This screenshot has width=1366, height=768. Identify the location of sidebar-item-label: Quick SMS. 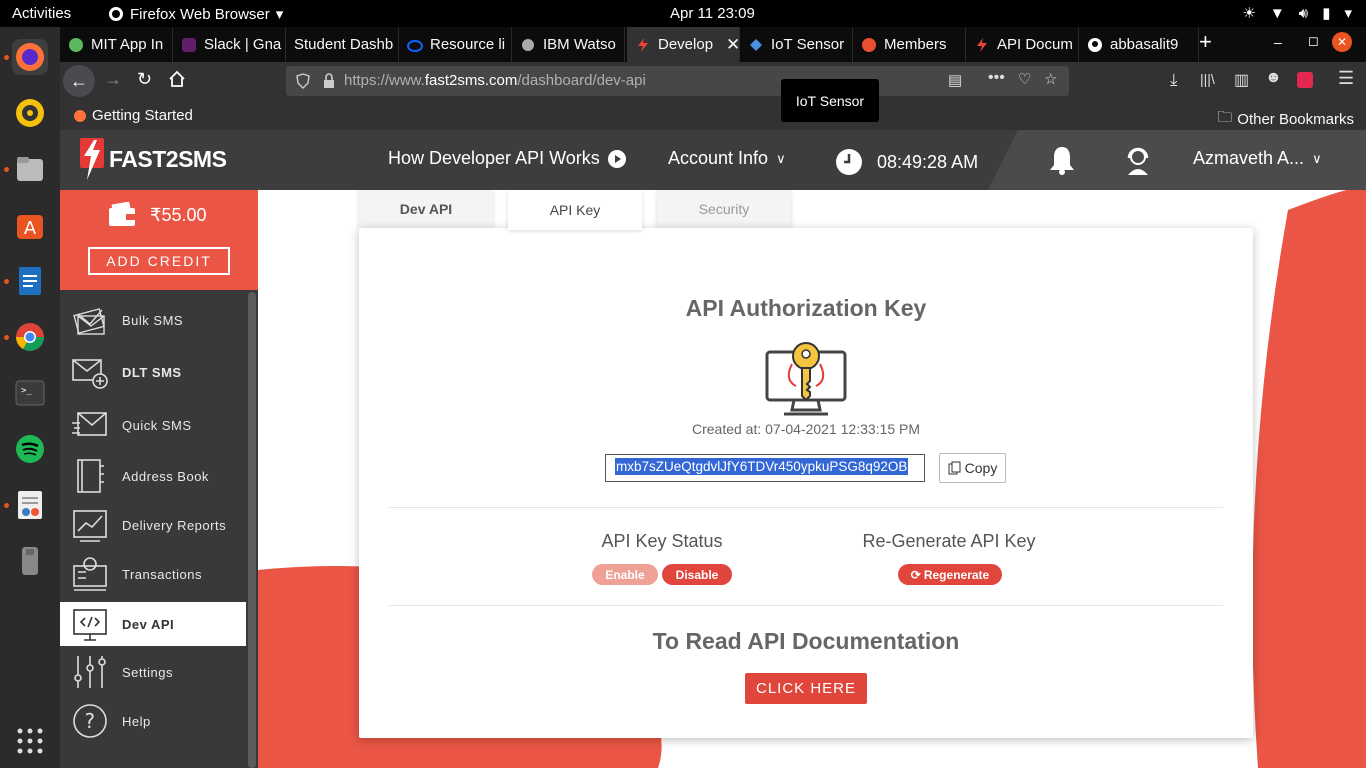
(157, 425).